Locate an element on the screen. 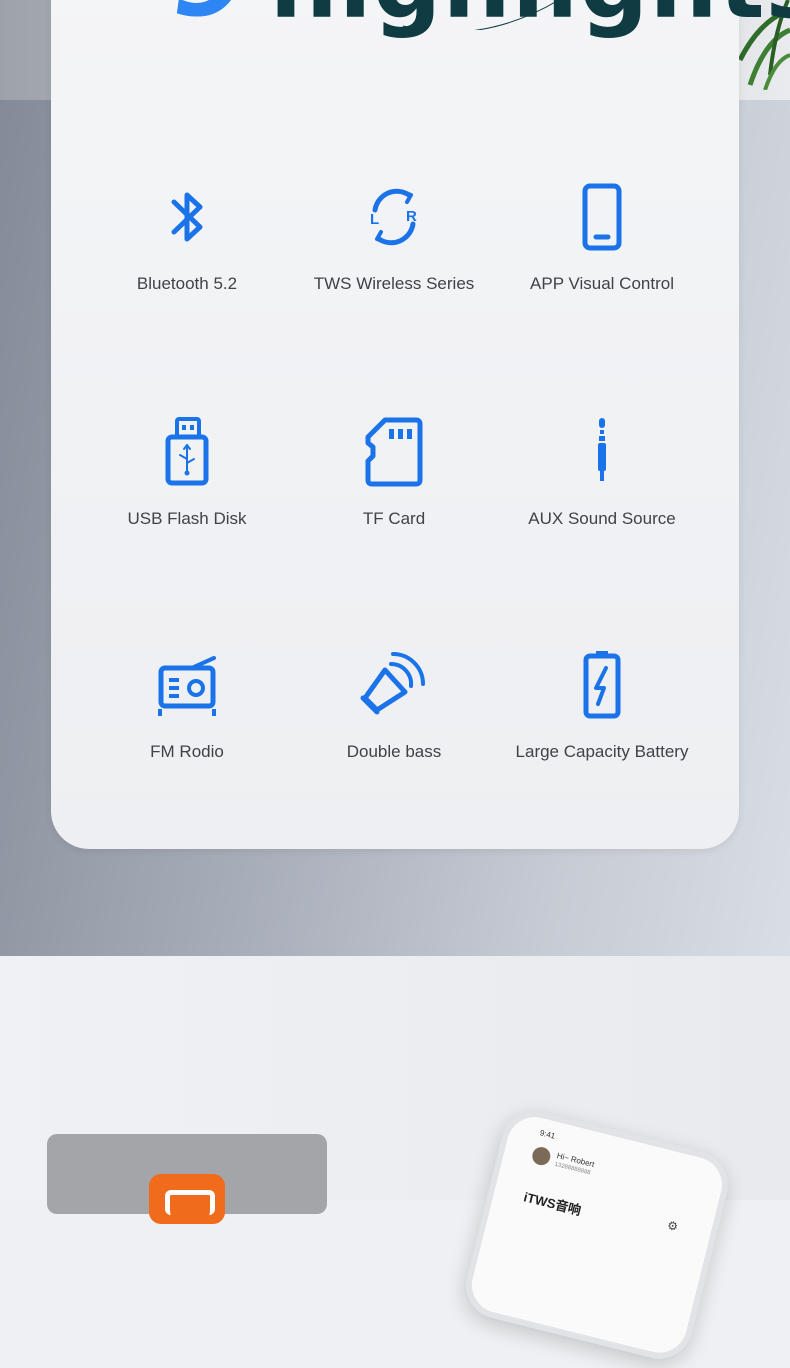 The image size is (790, 1368). feature-usb: USB Flash Disk is located at coordinates (187, 473).